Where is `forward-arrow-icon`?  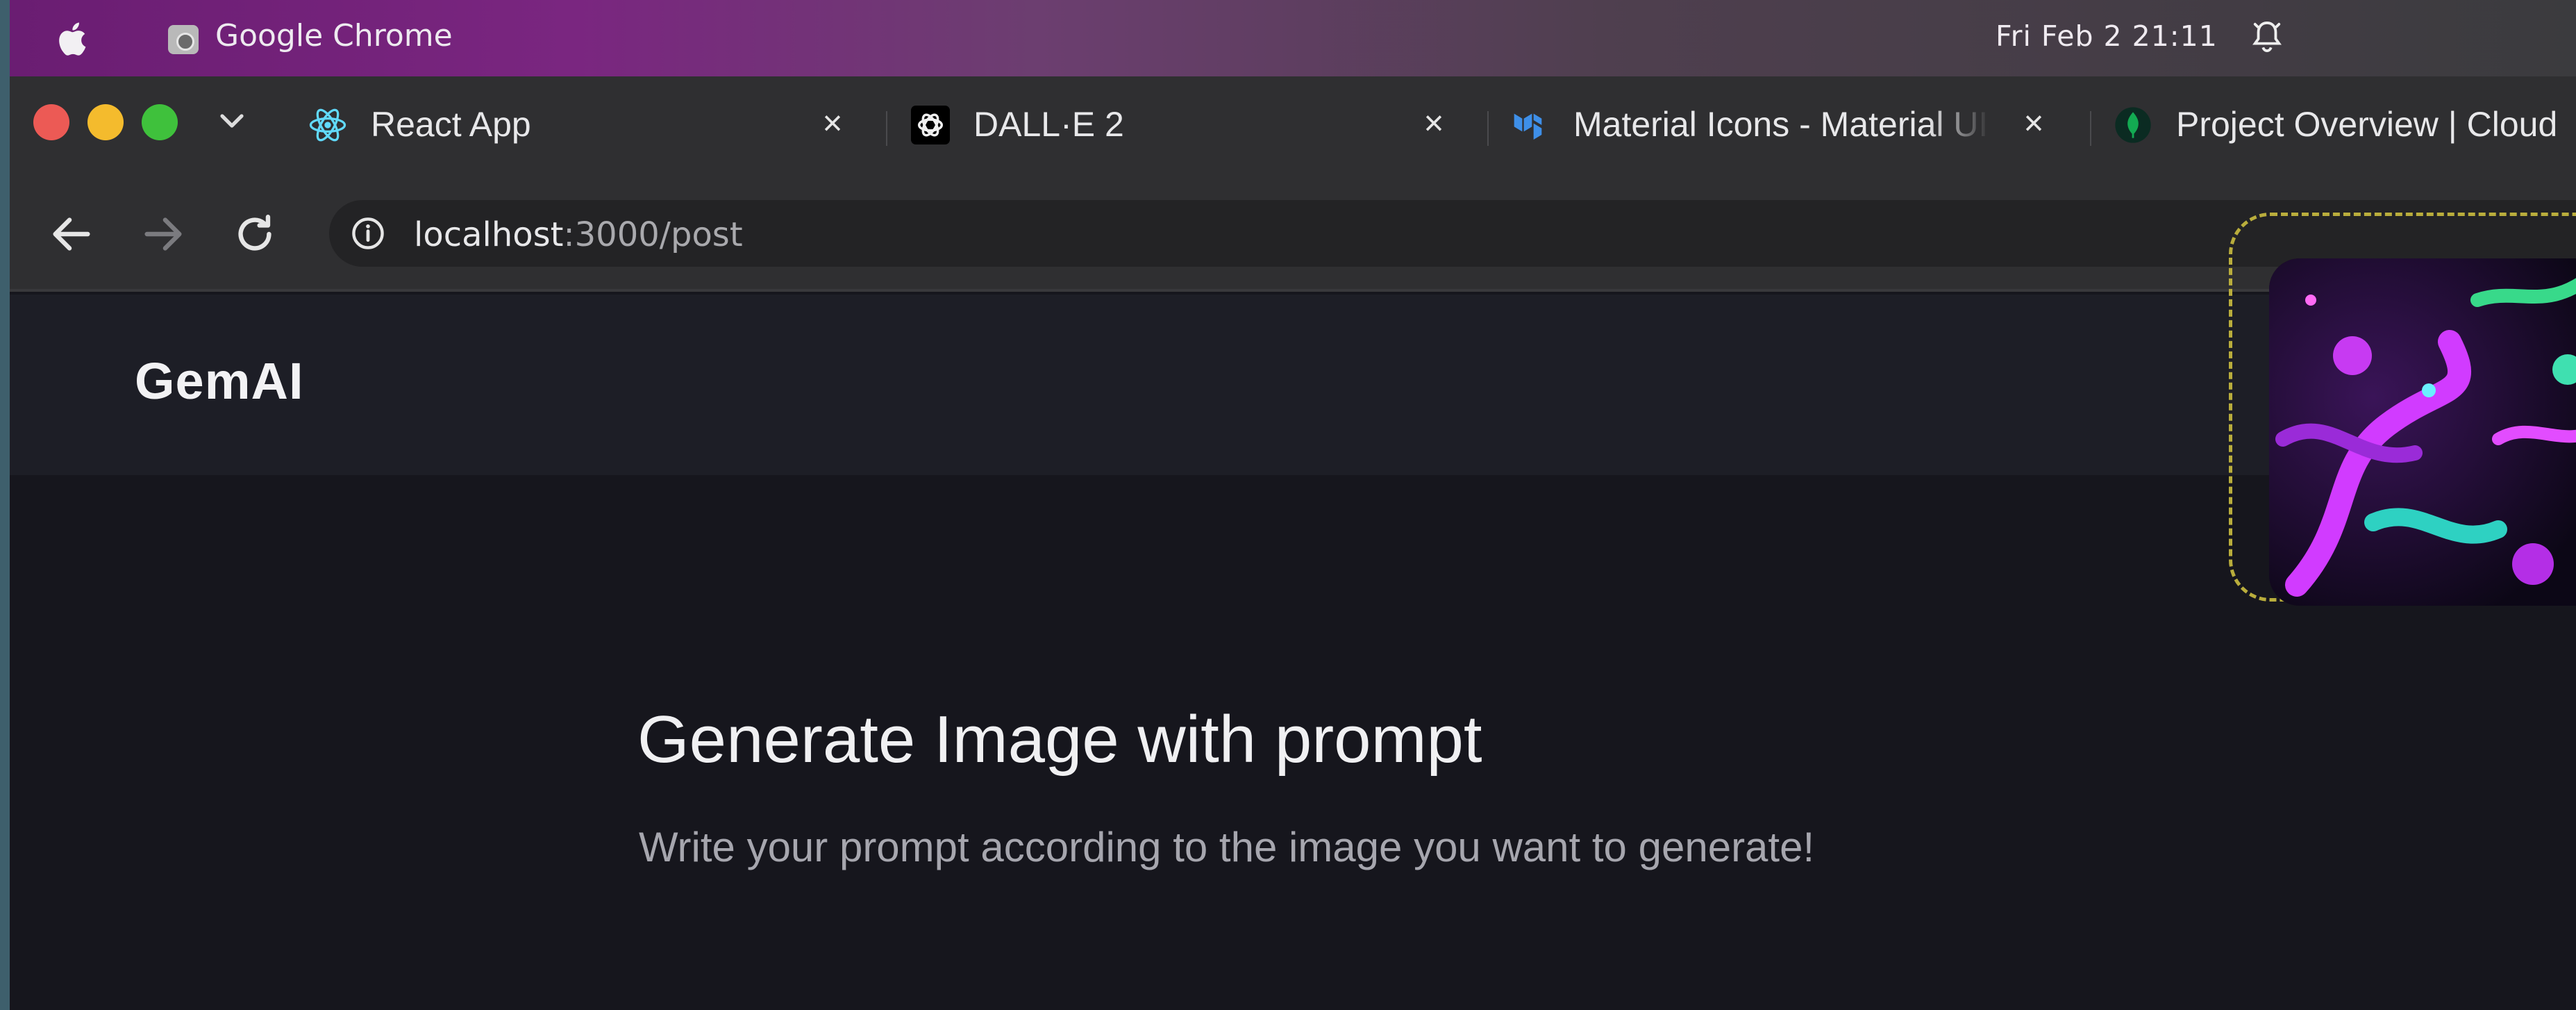
forward-arrow-icon is located at coordinates (163, 234).